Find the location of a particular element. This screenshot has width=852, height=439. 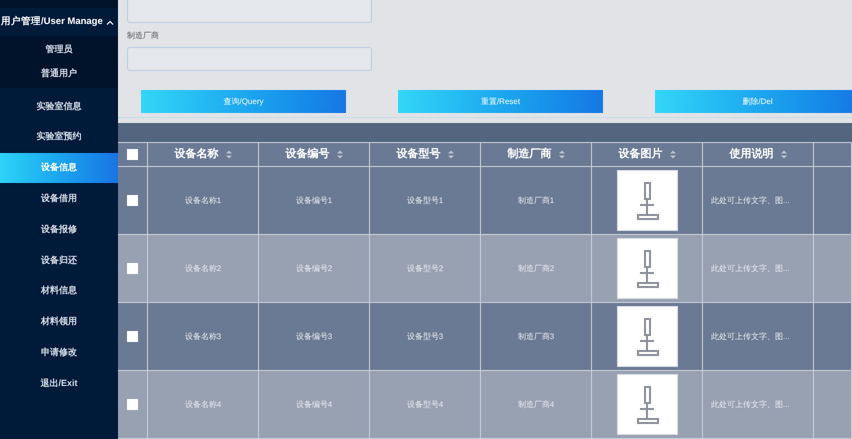

column-header: 制造厂商 is located at coordinates (530, 154).